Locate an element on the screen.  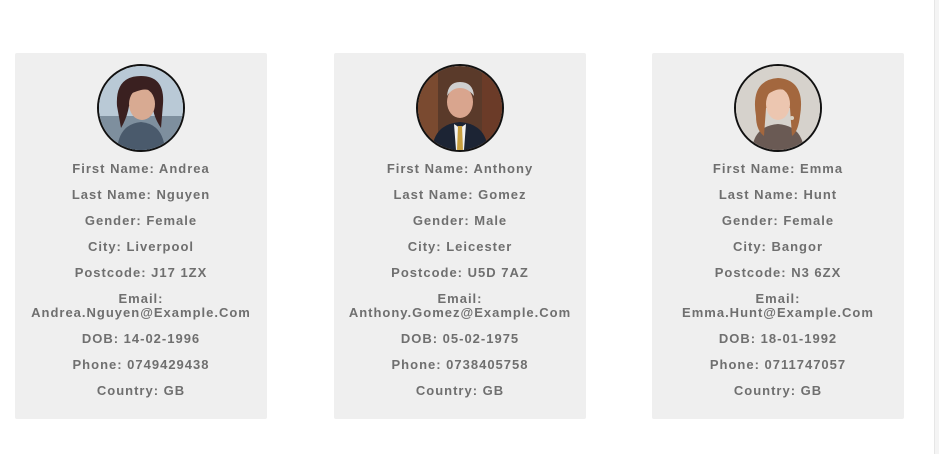
city: City: Bangor is located at coordinates (778, 246).